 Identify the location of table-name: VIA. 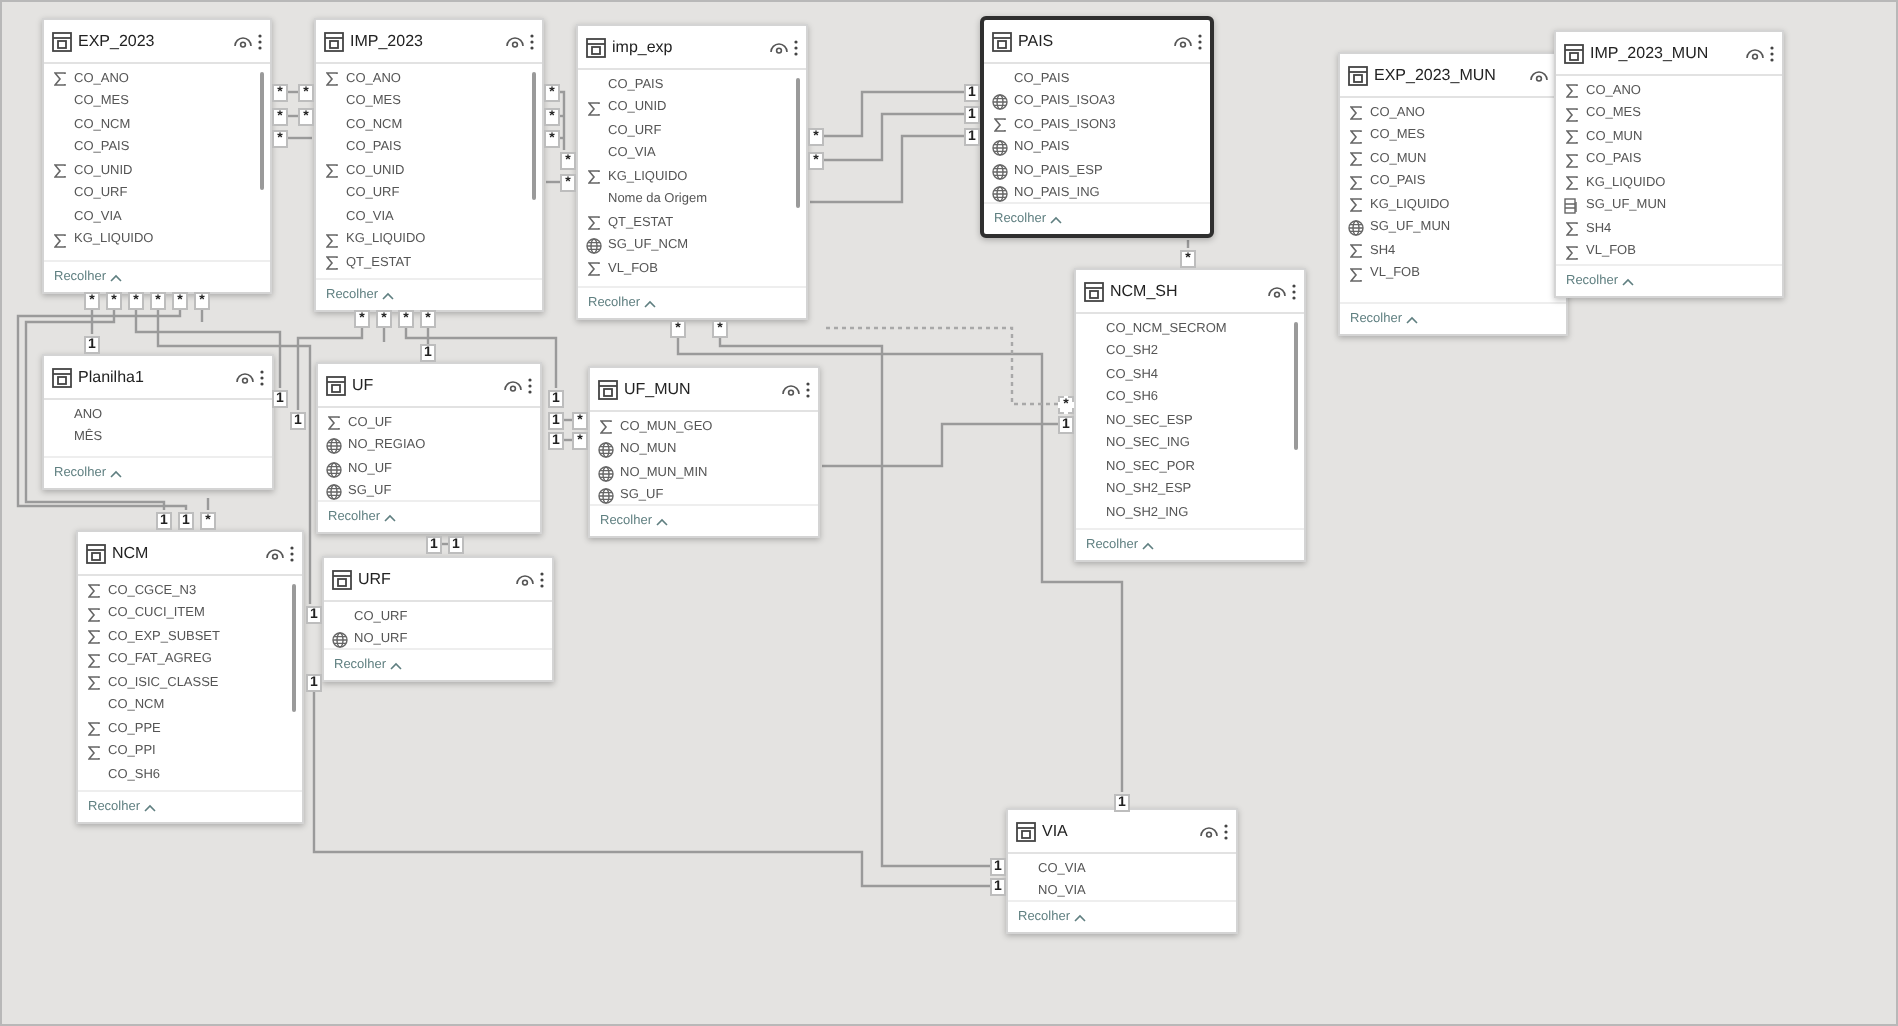
(1056, 831).